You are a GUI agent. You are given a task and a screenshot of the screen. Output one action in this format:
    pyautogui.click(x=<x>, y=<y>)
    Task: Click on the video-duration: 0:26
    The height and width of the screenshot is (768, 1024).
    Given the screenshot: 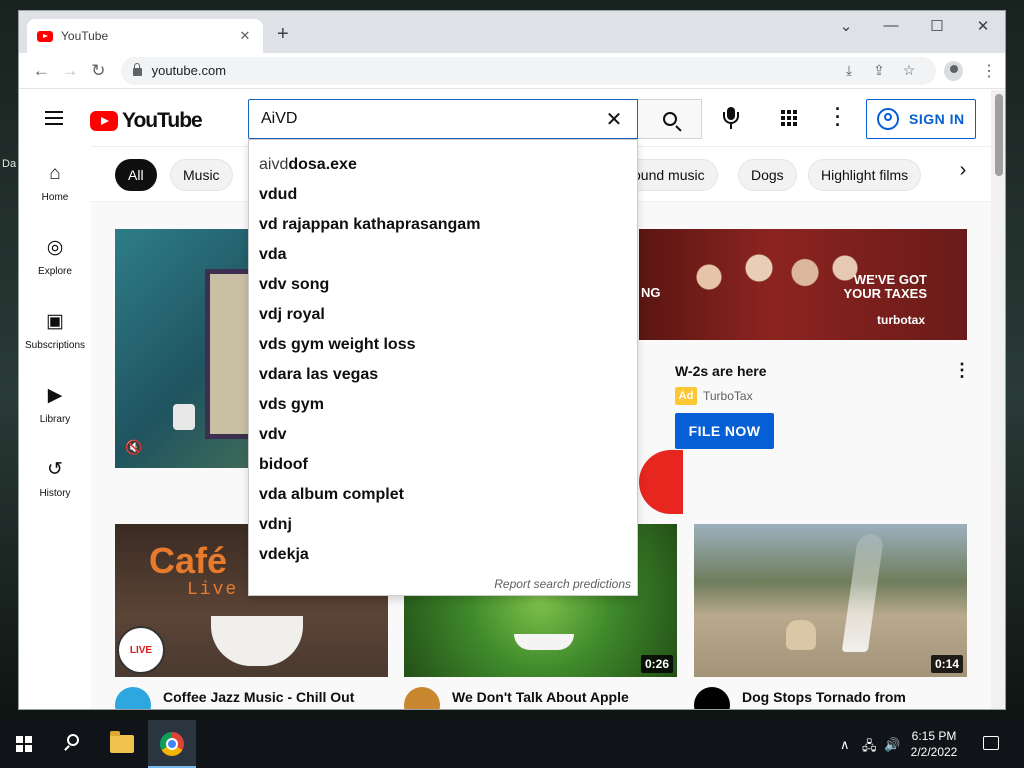 What is the action you would take?
    pyautogui.click(x=656, y=664)
    